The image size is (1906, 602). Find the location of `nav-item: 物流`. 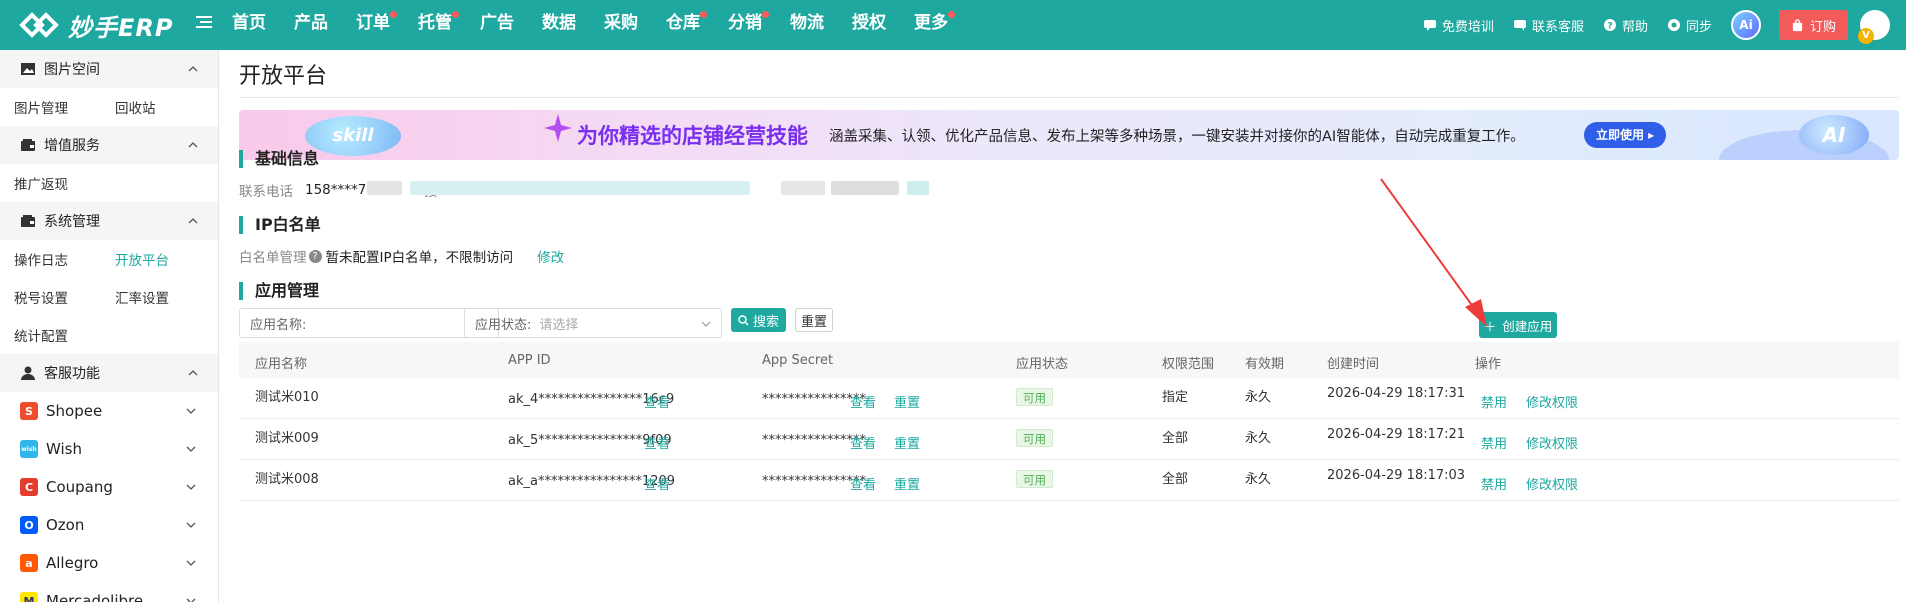

nav-item: 物流 is located at coordinates (821, 25).